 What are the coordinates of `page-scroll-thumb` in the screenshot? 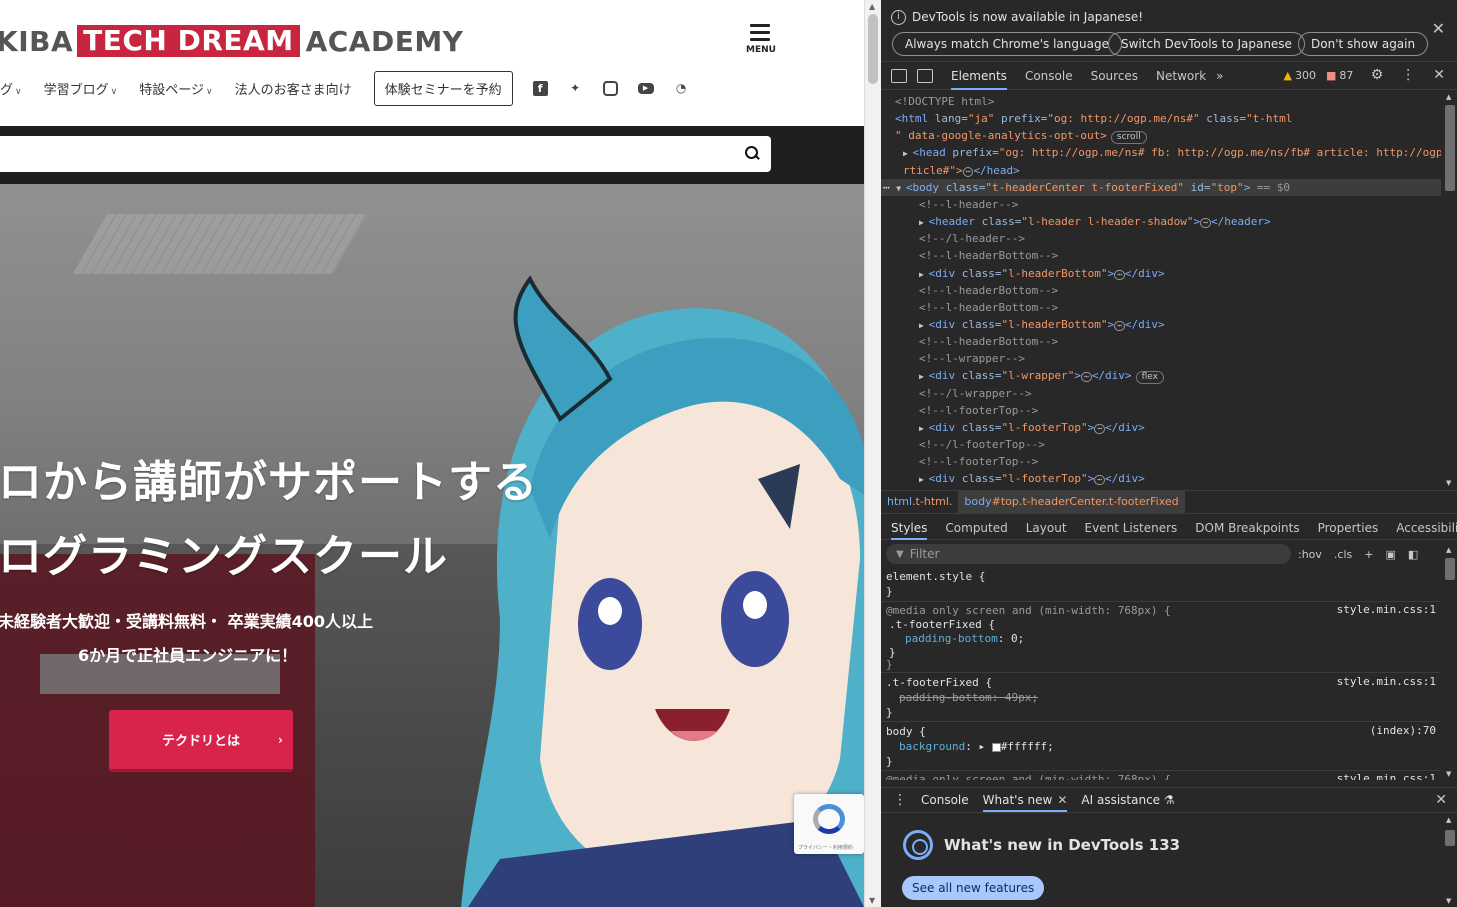 It's located at (873, 49).